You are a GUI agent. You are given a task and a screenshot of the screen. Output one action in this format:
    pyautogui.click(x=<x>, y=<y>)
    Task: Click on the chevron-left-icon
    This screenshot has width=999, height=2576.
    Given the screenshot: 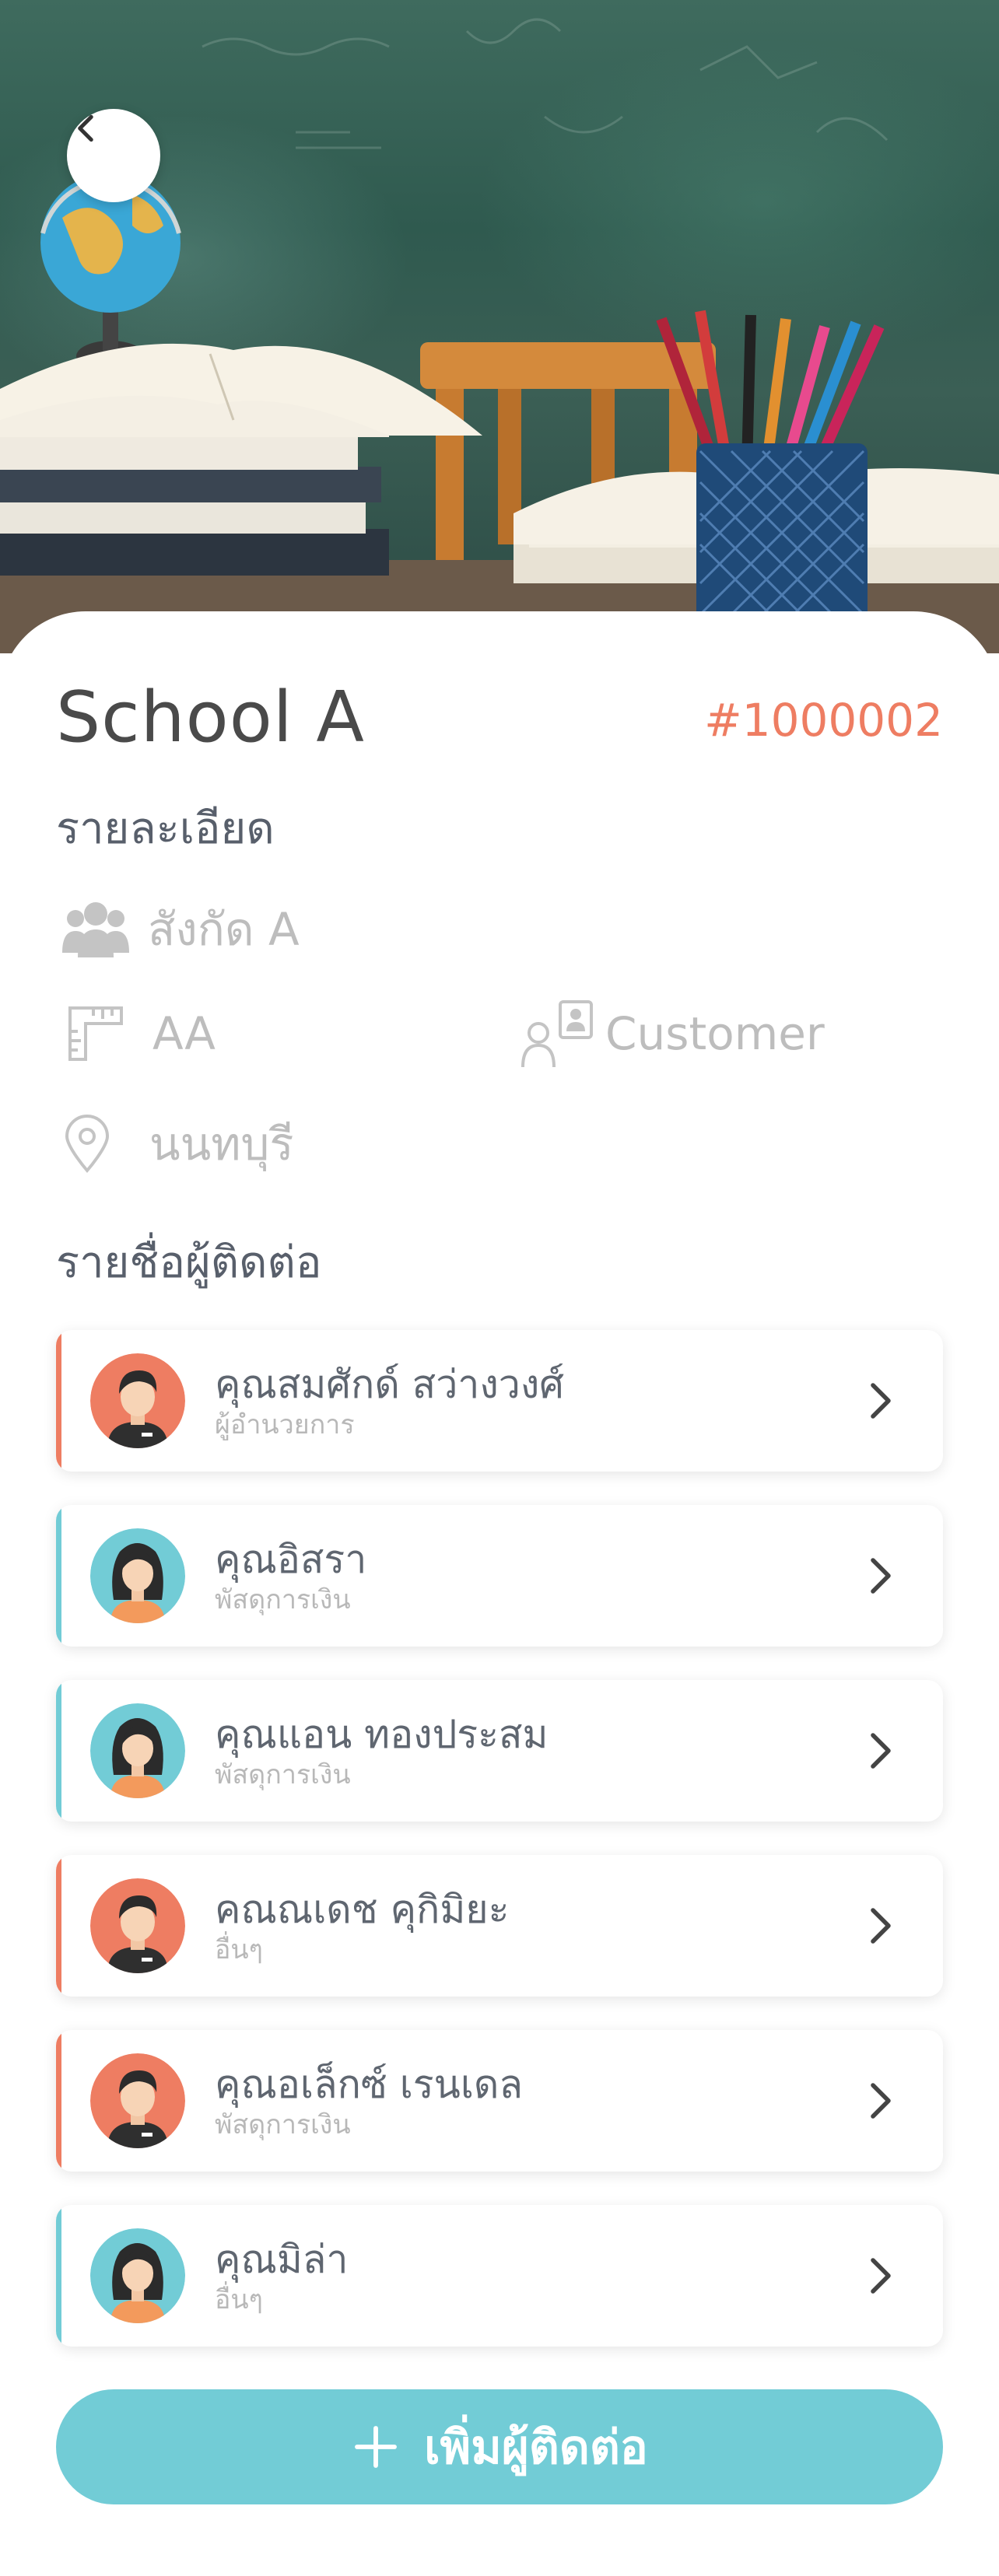 What is the action you would take?
    pyautogui.click(x=85, y=128)
    